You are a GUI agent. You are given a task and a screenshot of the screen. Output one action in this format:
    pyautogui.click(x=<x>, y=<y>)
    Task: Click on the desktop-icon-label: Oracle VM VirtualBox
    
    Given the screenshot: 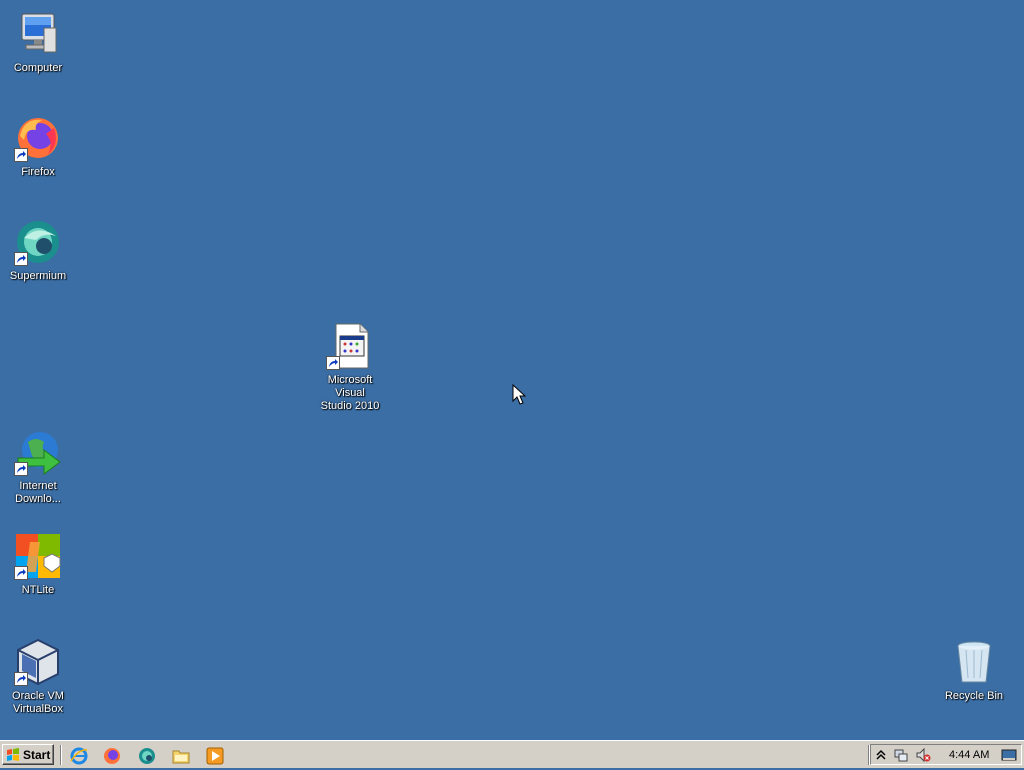 What is the action you would take?
    pyautogui.click(x=38, y=702)
    